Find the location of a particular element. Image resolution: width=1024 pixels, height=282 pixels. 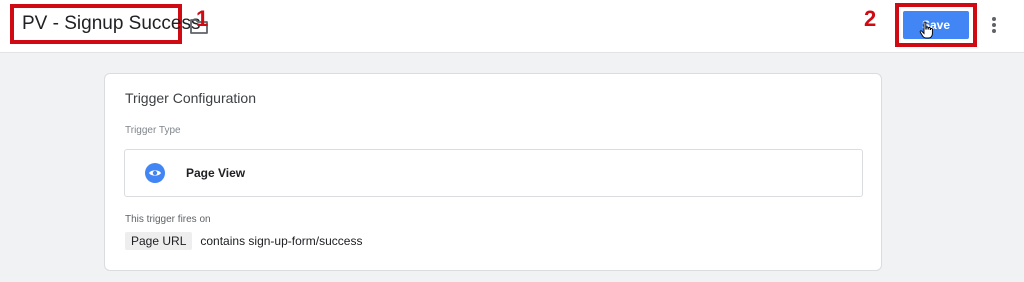

condition-variable-chip: Page URL is located at coordinates (159, 241).